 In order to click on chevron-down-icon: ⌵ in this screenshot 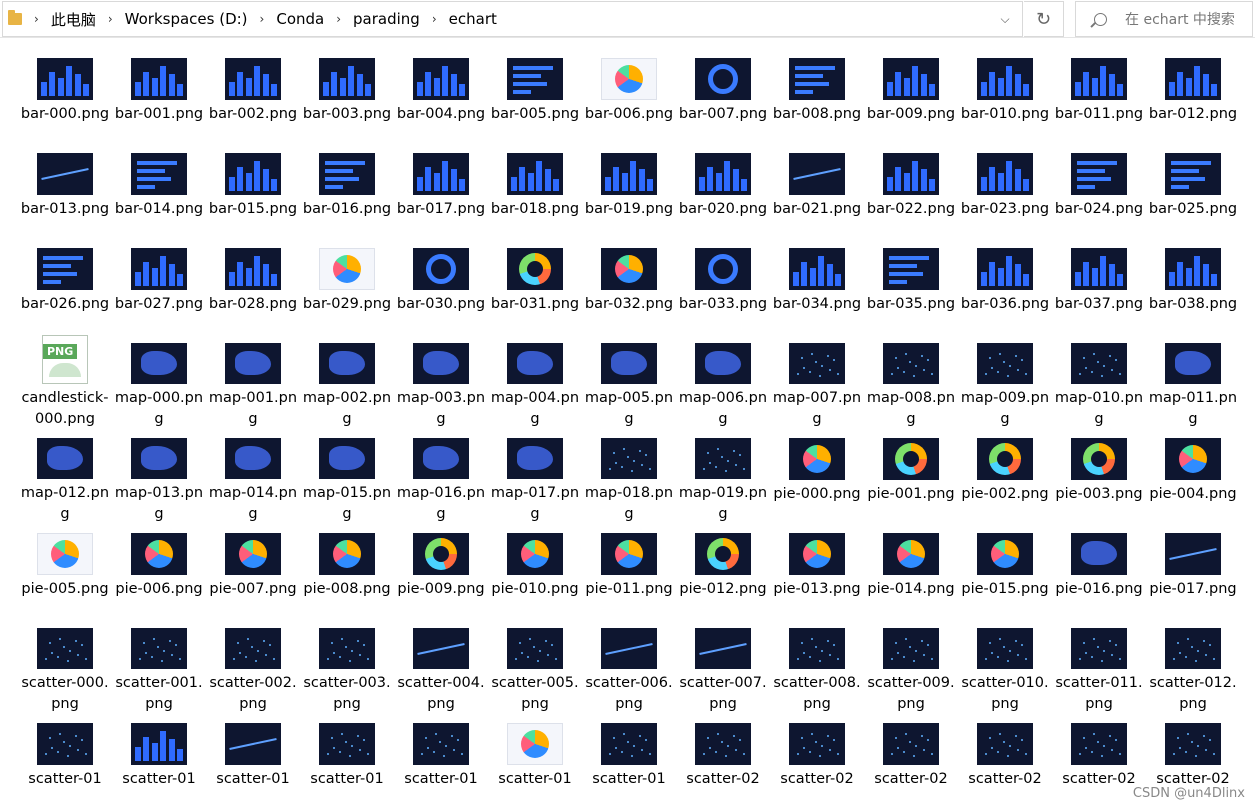, I will do `click(1005, 19)`.